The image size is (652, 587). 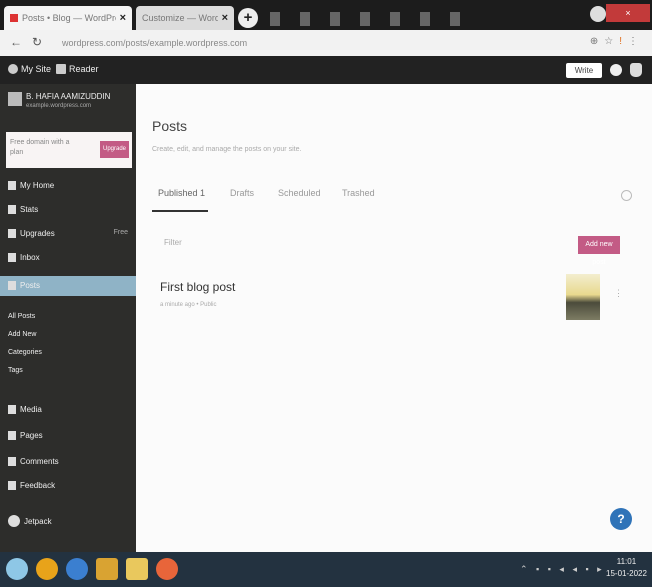 What do you see at coordinates (562, 569) in the screenshot?
I see `system-tray: ⌃ ▪ ▪ ◂ ◂ ▪ ▸` at bounding box center [562, 569].